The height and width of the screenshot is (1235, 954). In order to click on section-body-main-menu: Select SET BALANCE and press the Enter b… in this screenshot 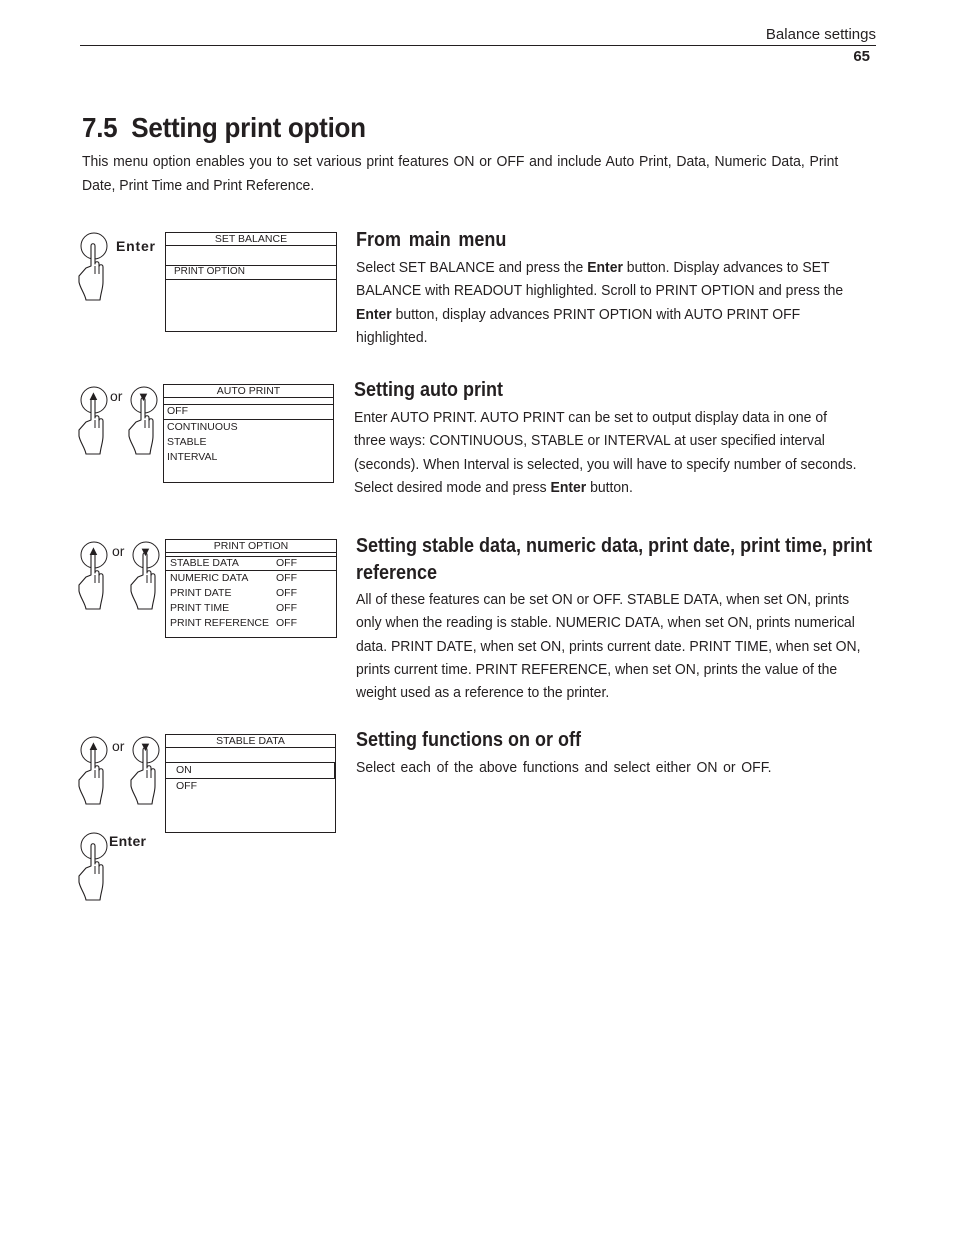, I will do `click(609, 302)`.